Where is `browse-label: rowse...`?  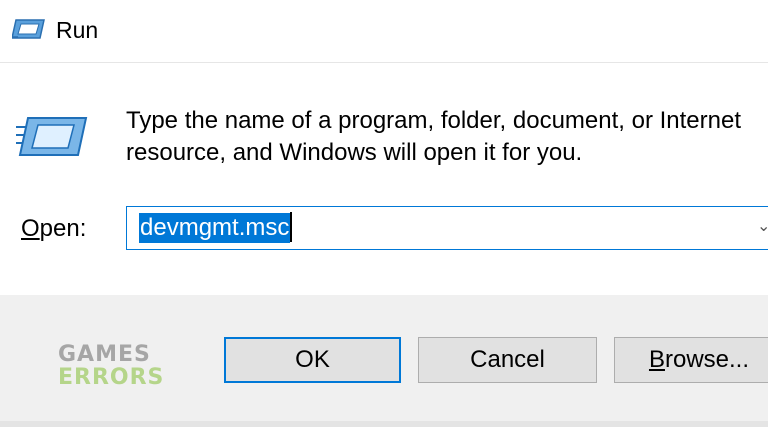 browse-label: rowse... is located at coordinates (707, 359).